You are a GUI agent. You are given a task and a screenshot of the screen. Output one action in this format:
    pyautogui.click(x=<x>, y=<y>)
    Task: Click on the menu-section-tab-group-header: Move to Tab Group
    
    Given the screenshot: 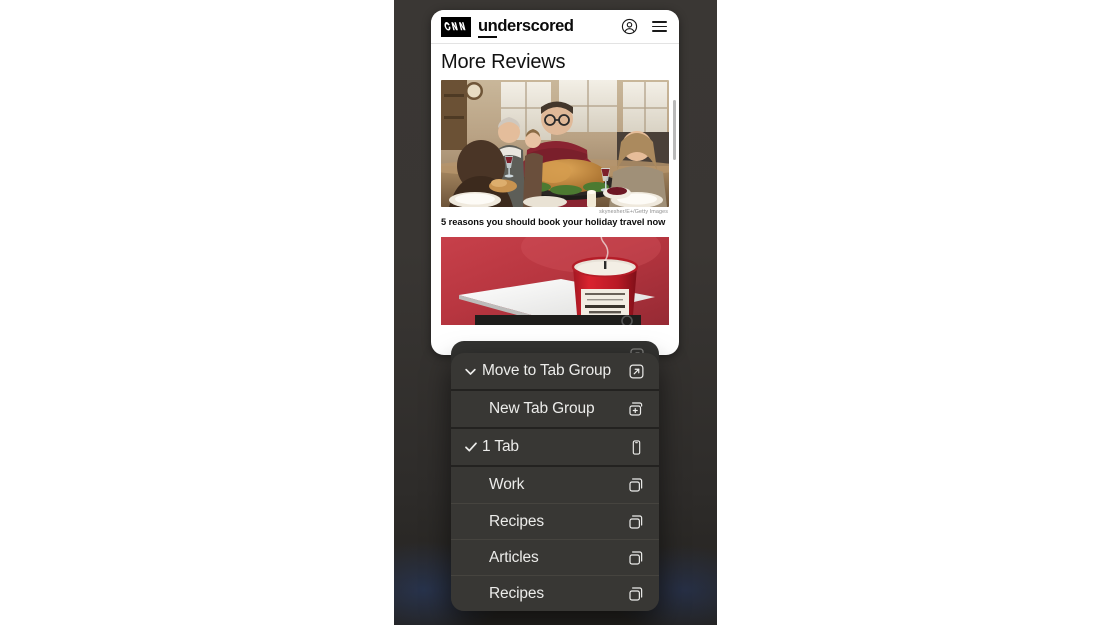 What is the action you would take?
    pyautogui.click(x=555, y=371)
    